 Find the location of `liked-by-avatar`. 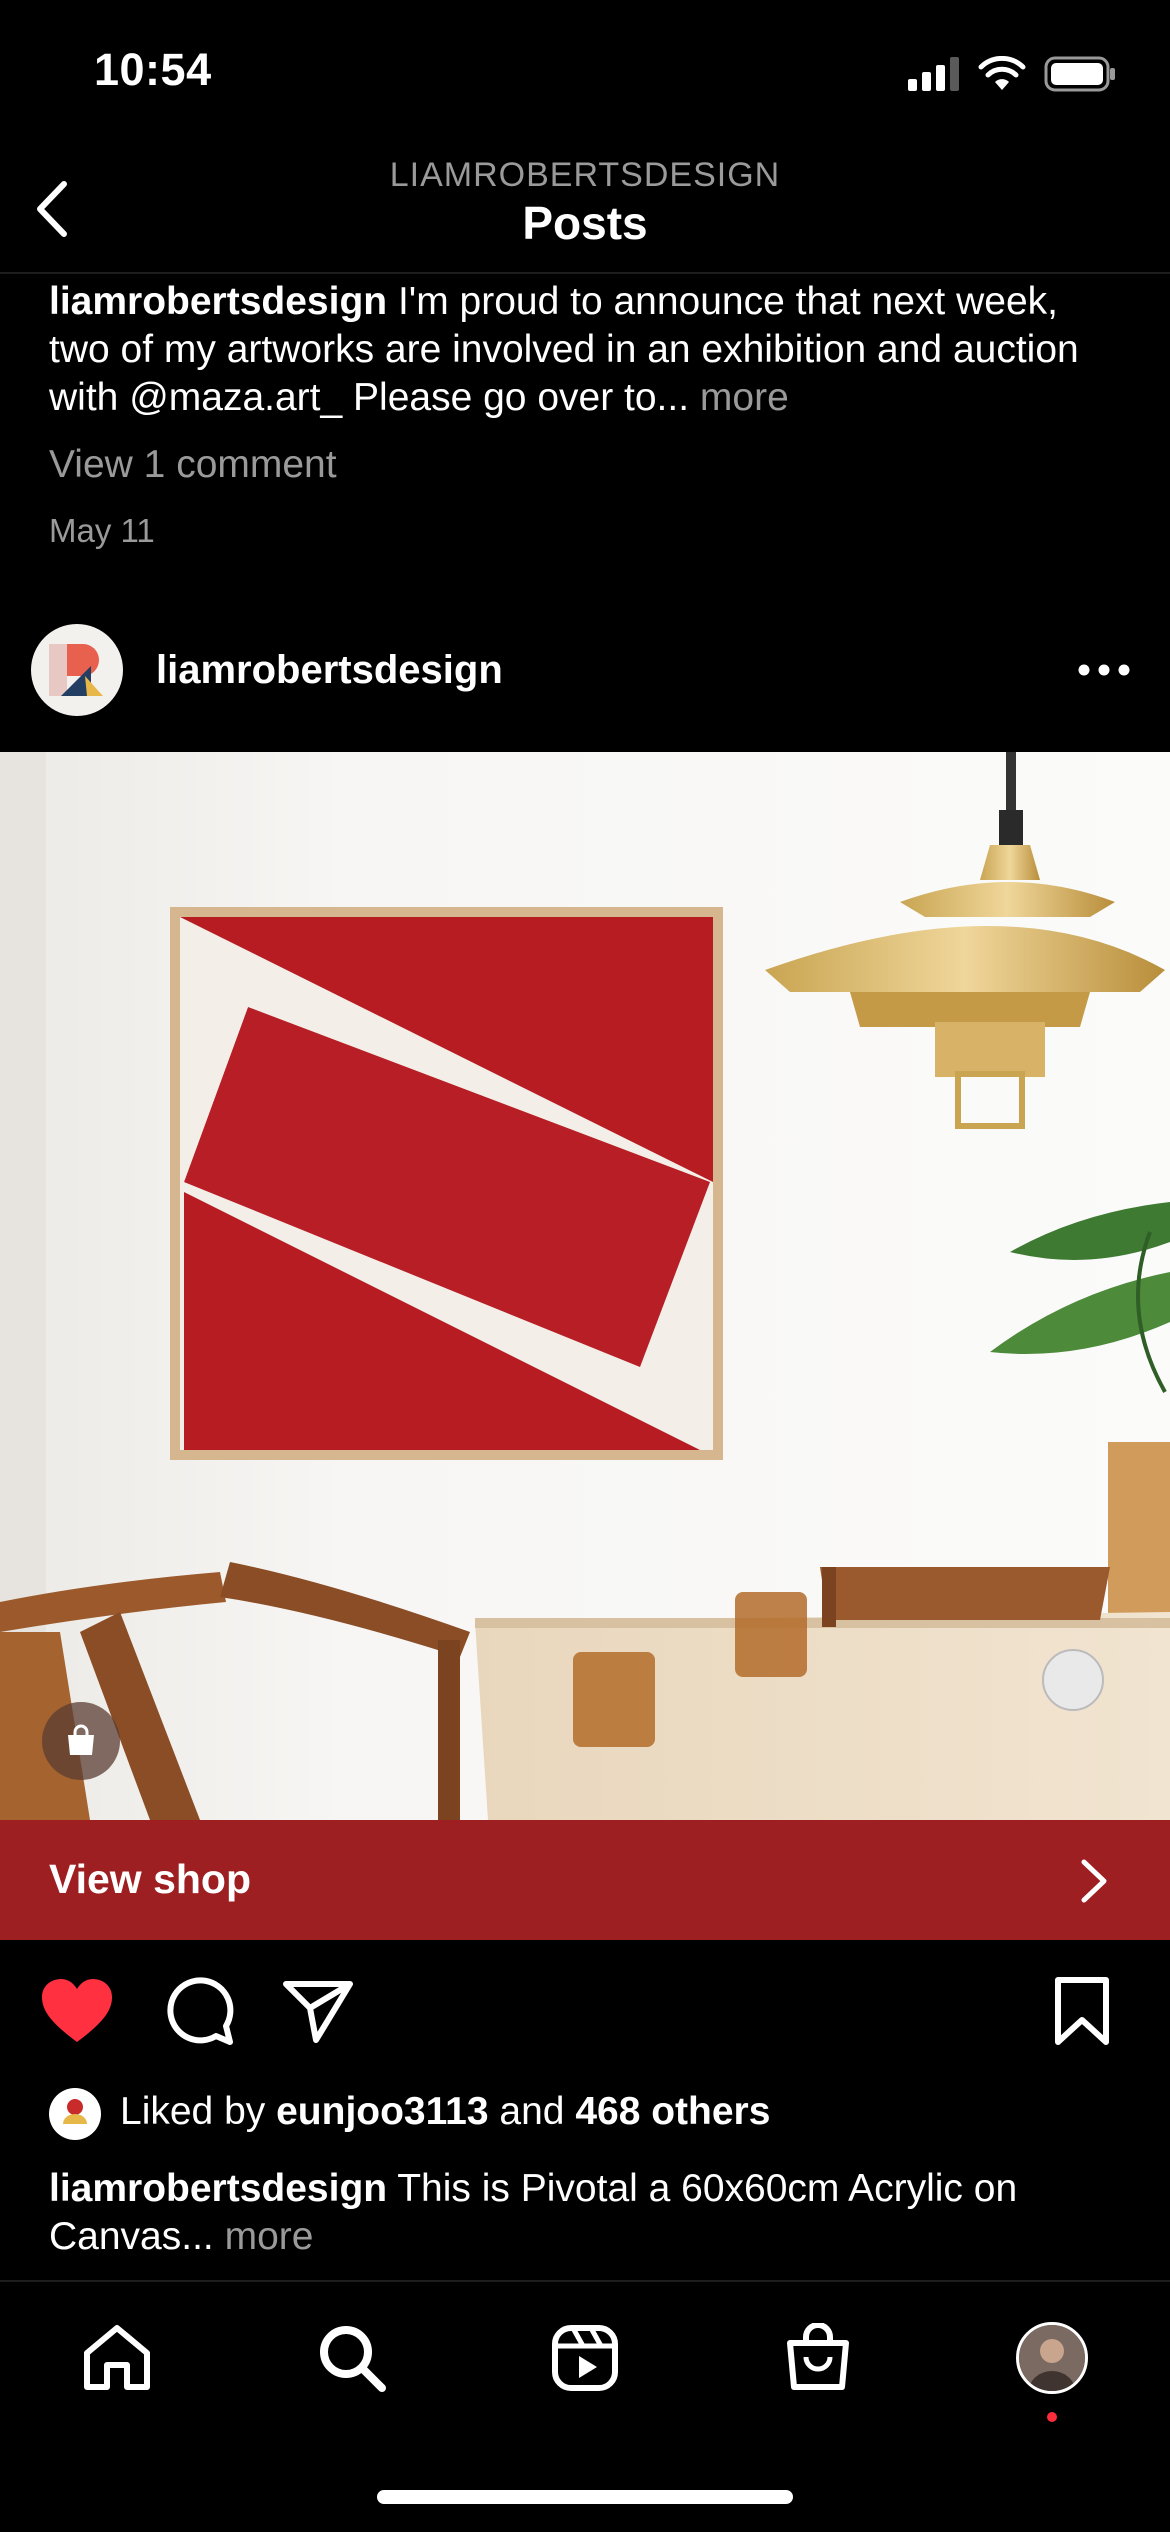

liked-by-avatar is located at coordinates (75, 2114).